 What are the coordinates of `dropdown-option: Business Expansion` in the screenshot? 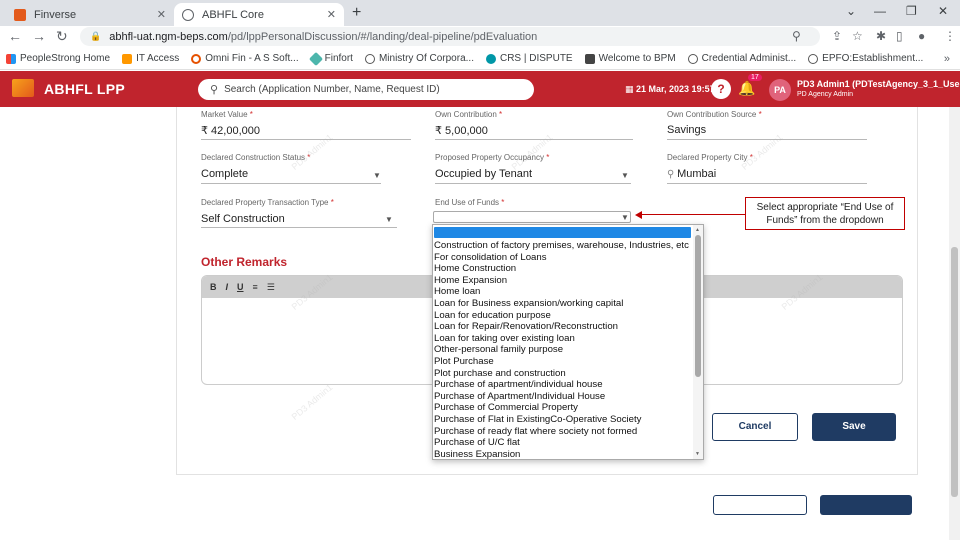 It's located at (568, 455).